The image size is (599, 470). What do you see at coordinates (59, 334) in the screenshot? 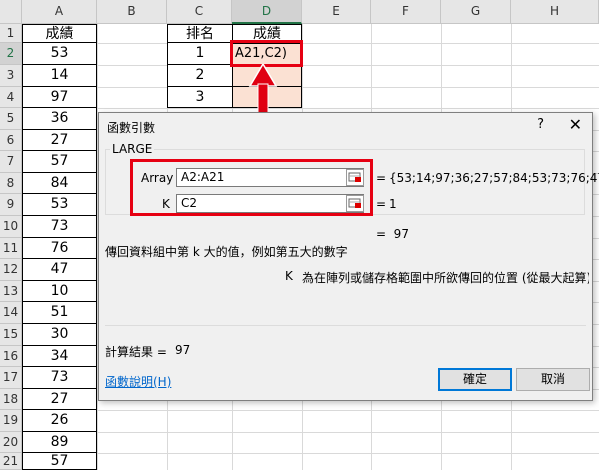
I see `cell-a15: 30` at bounding box center [59, 334].